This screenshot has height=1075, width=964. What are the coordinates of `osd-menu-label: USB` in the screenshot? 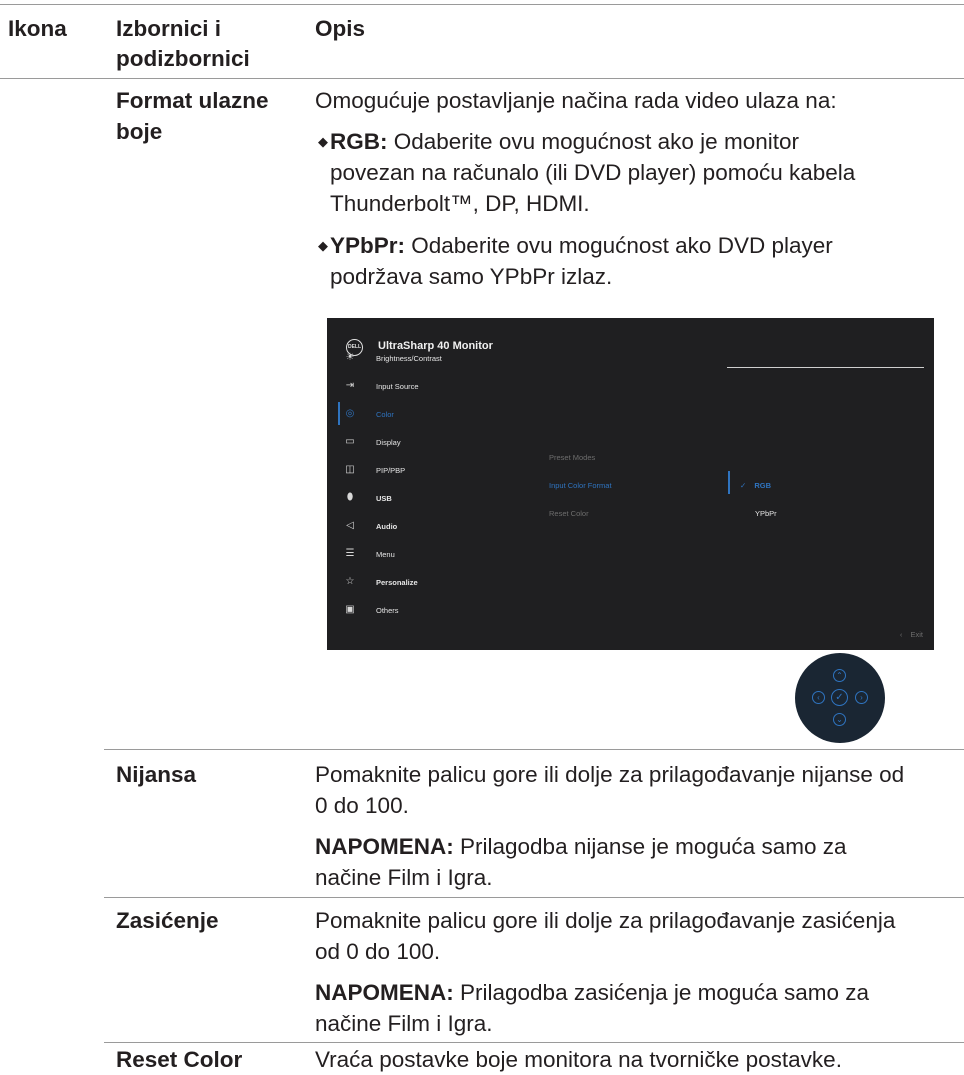 It's located at (384, 498).